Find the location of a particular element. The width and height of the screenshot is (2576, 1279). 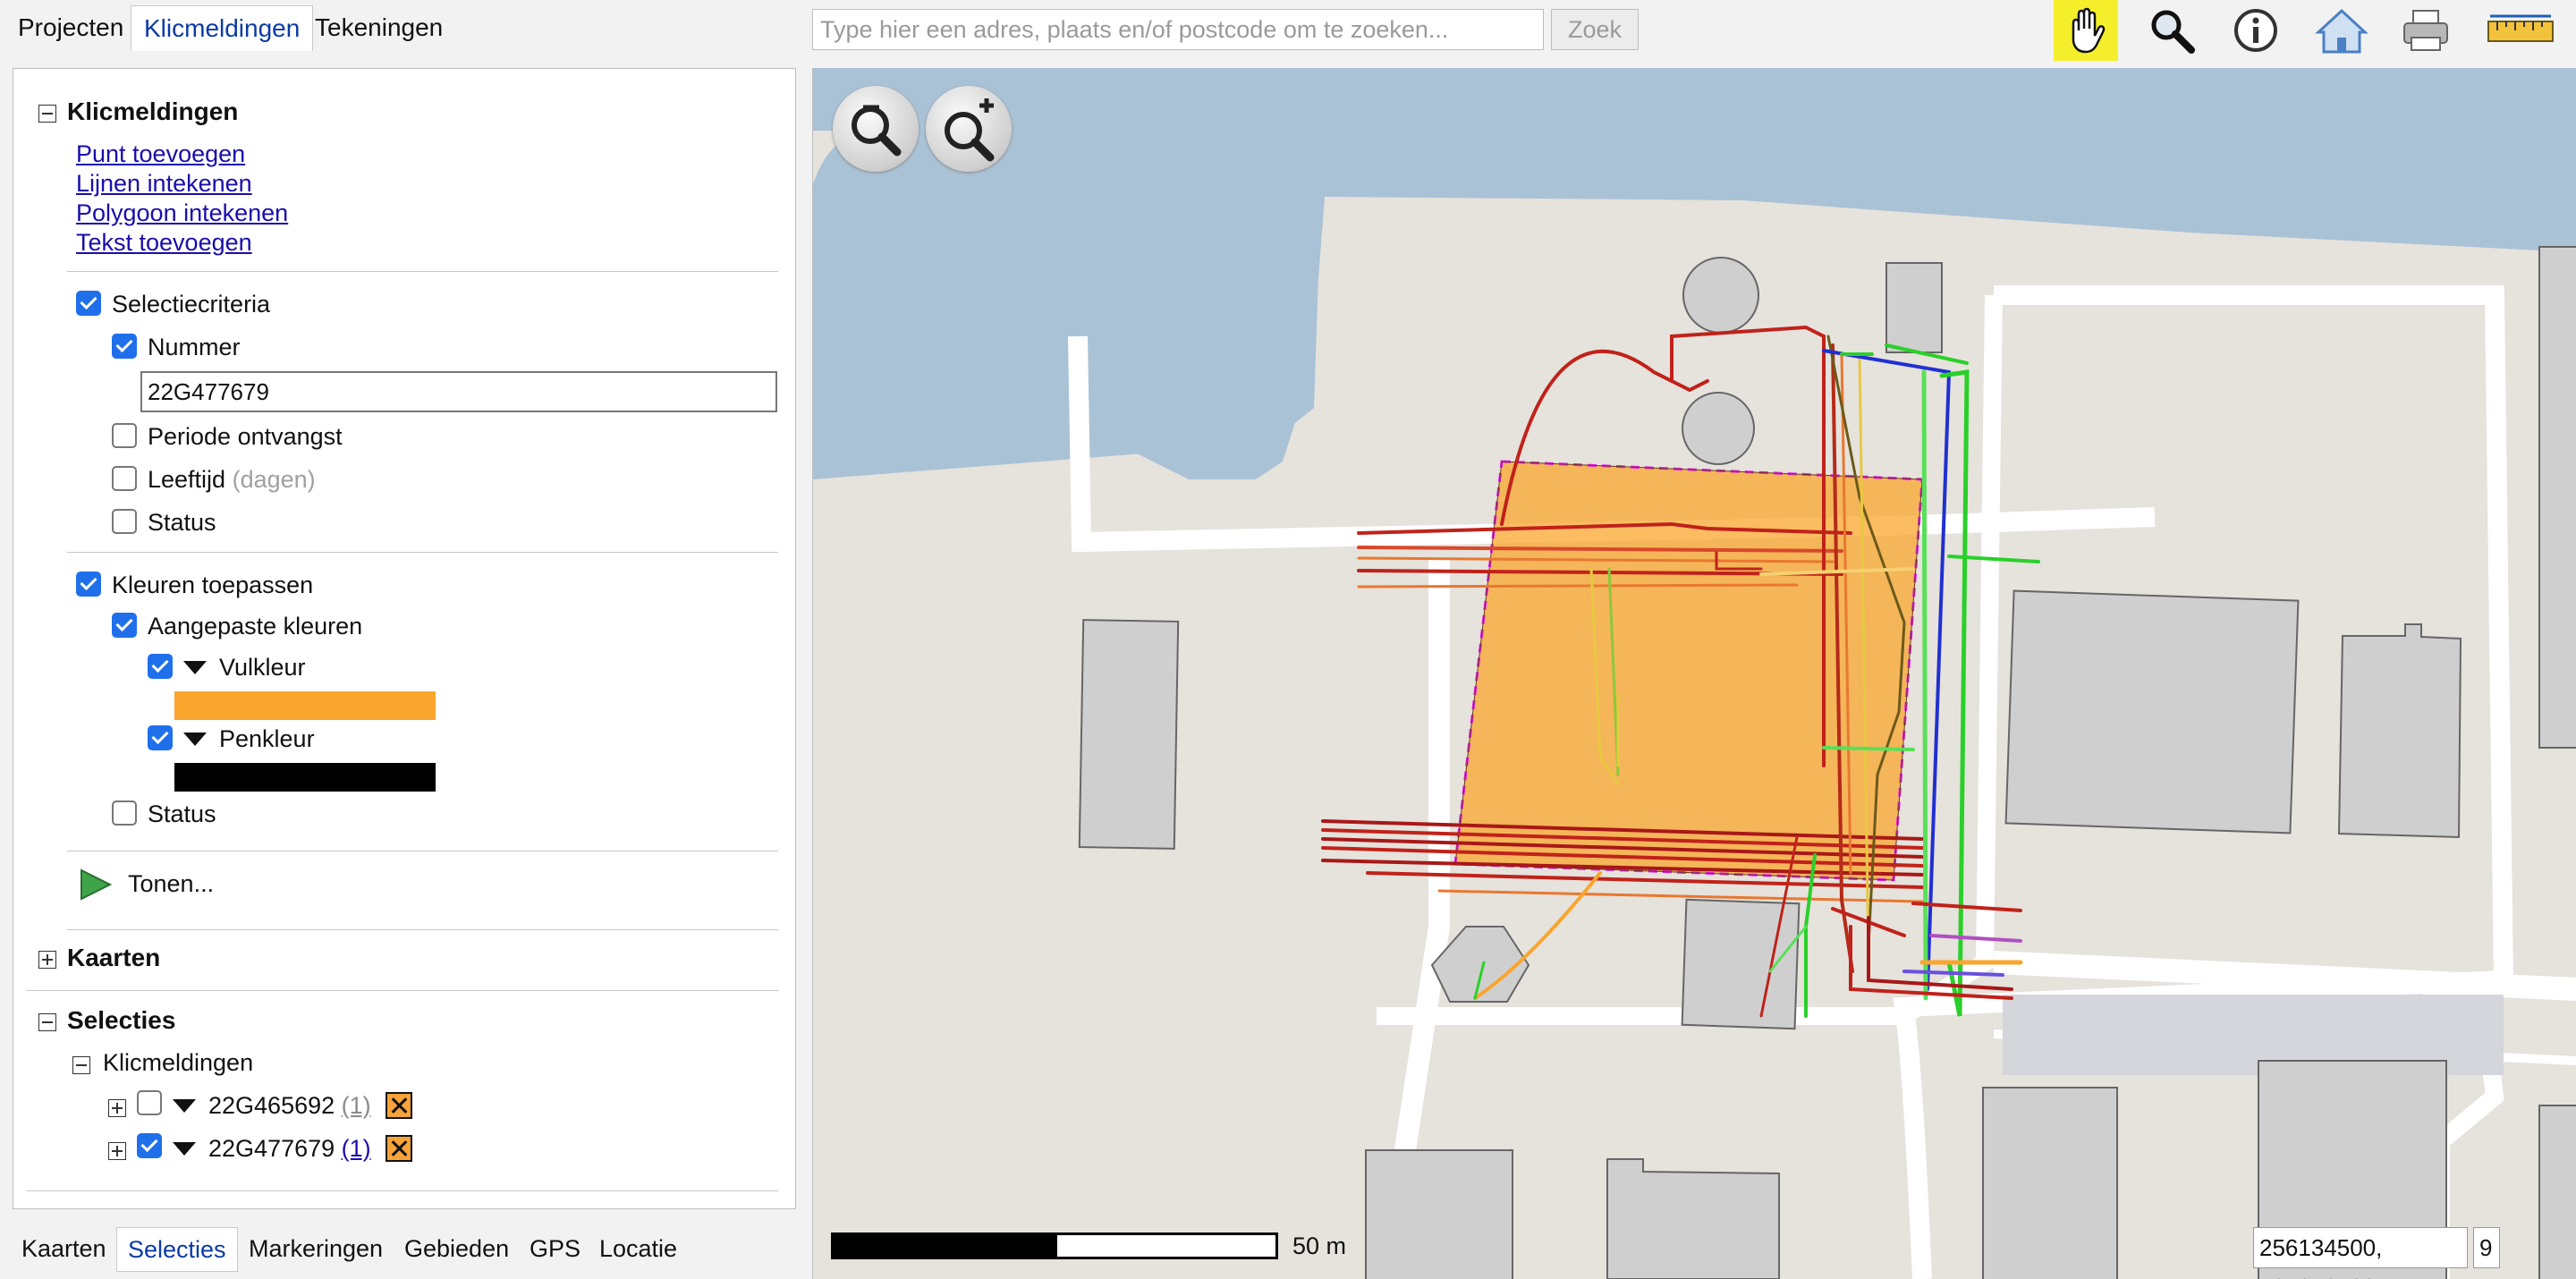

tab-selecties: Selecties is located at coordinates (177, 1250).